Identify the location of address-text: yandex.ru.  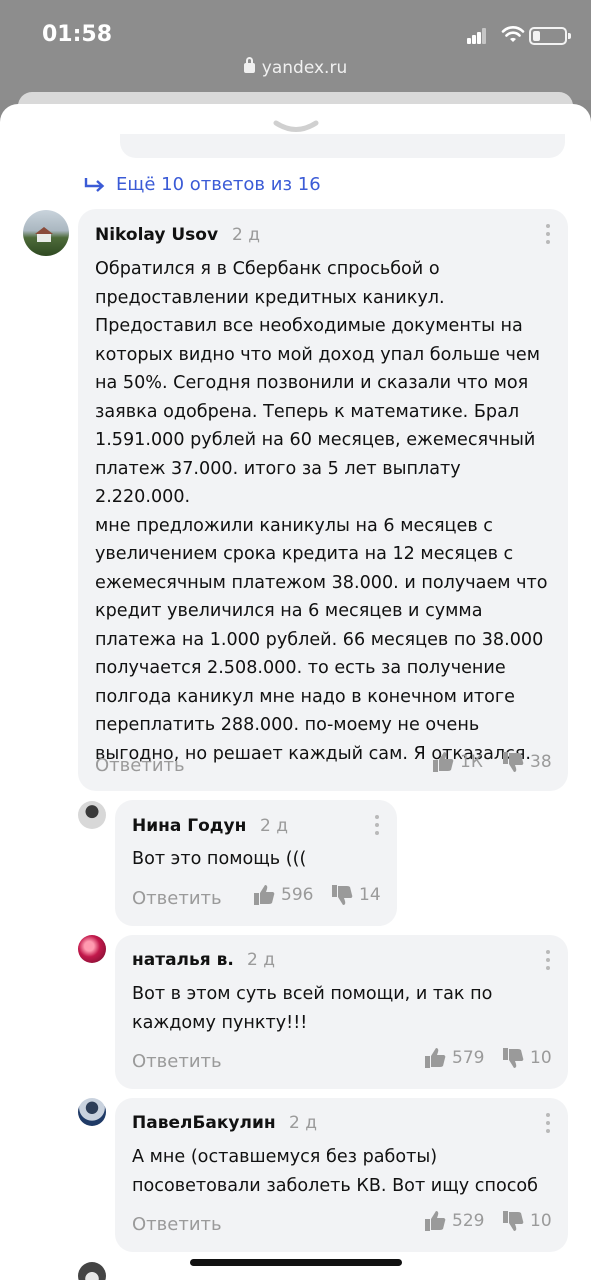
(304, 68).